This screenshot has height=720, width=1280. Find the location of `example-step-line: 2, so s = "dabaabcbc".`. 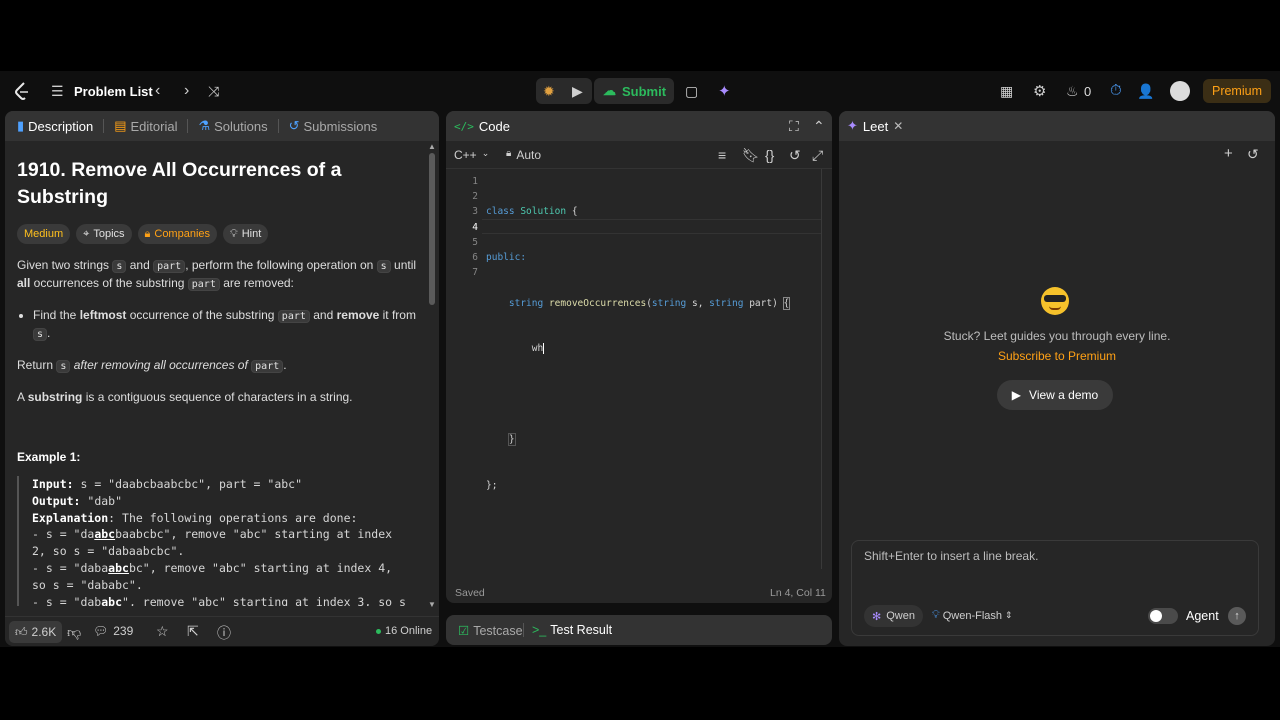

example-step-line: 2, so s = "dabaabcbc". is located at coordinates (108, 551).